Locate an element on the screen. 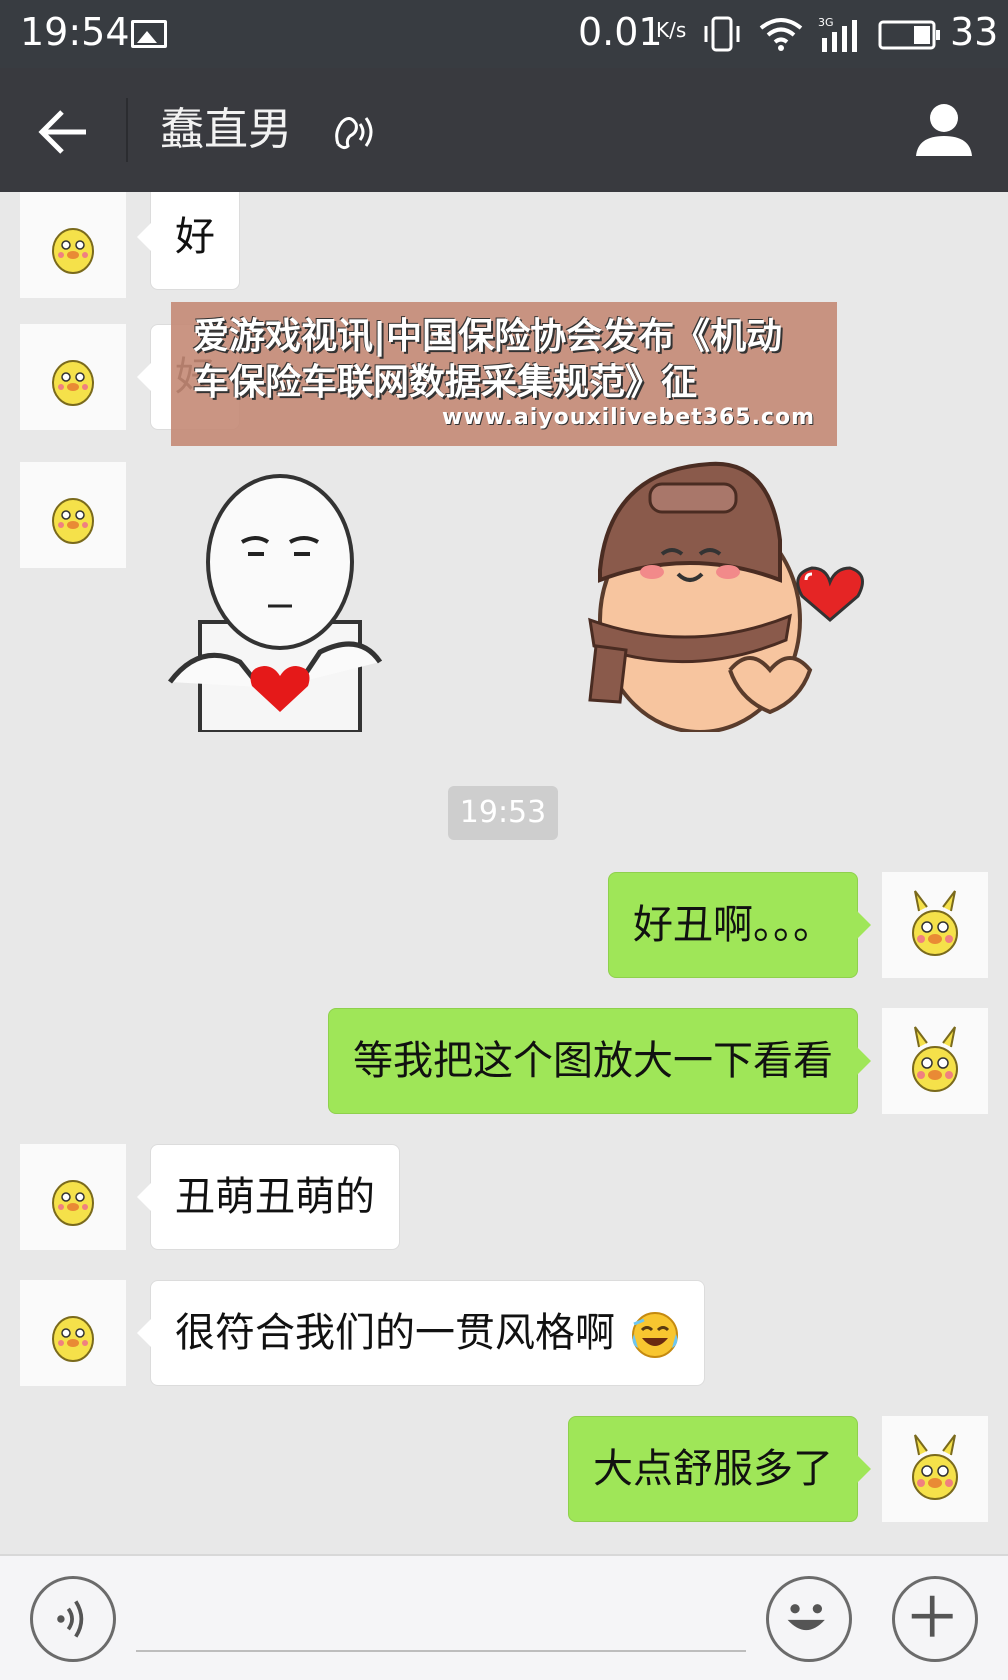 The image size is (1008, 1680). net-unit: K/s is located at coordinates (671, 30).